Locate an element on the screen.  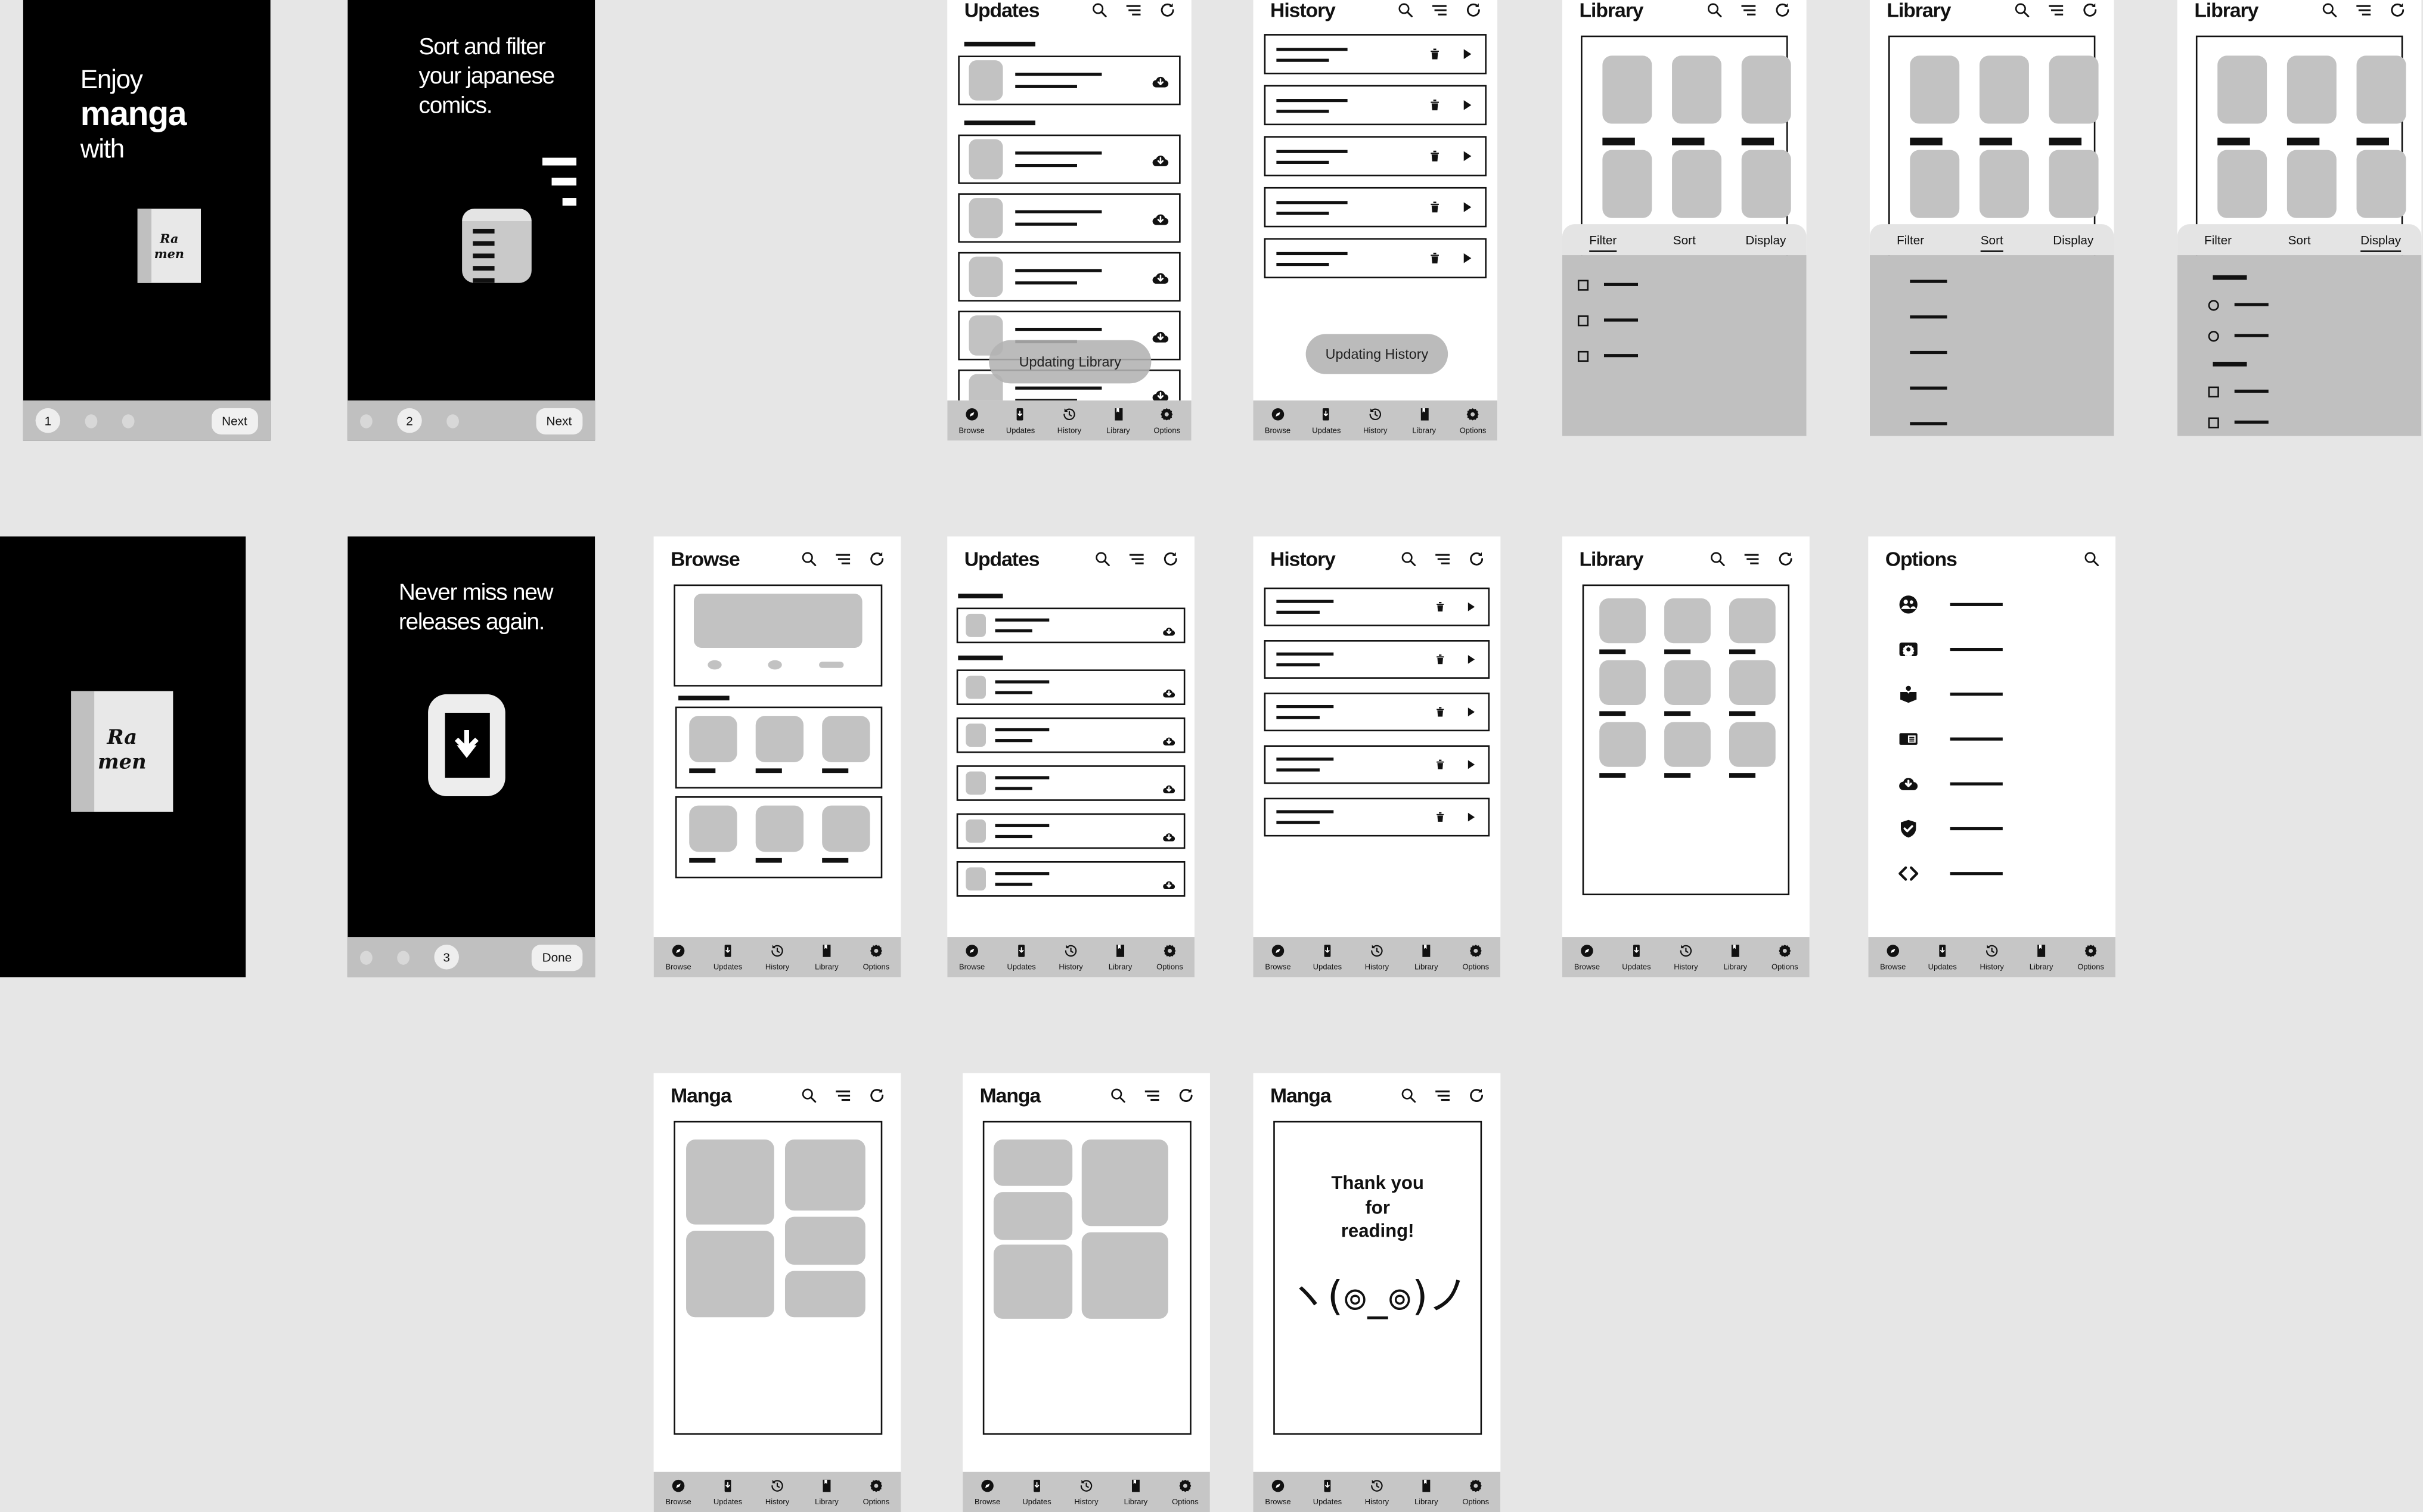
display-option is located at coordinates (2299, 391).